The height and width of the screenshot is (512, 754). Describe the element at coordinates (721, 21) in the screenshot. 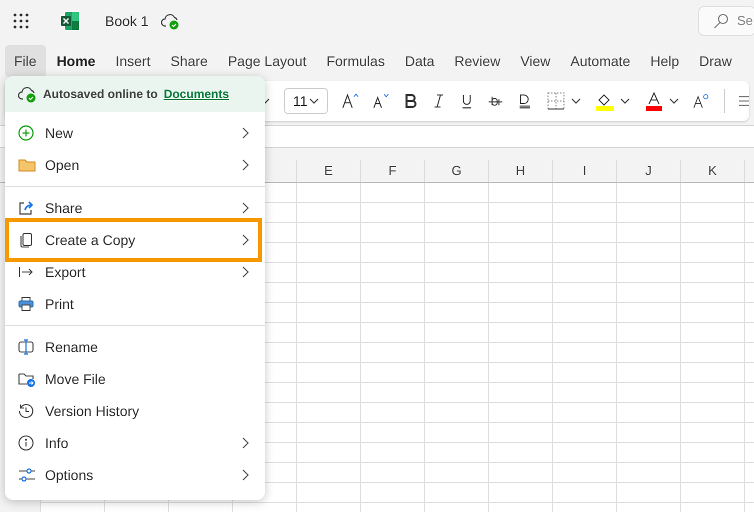

I see `search-icon` at that location.